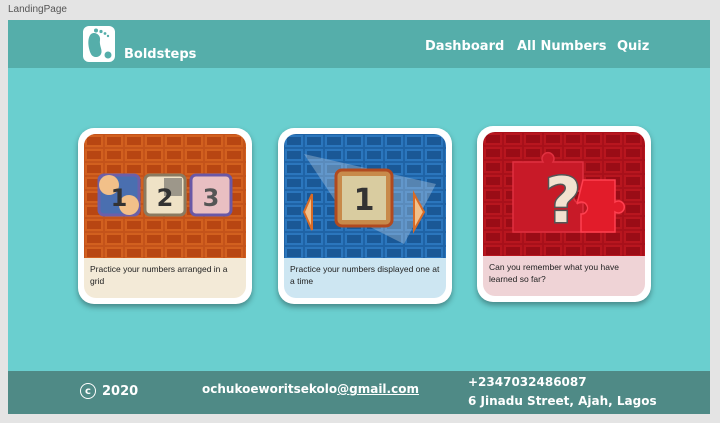  Describe the element at coordinates (527, 382) in the screenshot. I see `phone-number: +2347032486087` at that location.